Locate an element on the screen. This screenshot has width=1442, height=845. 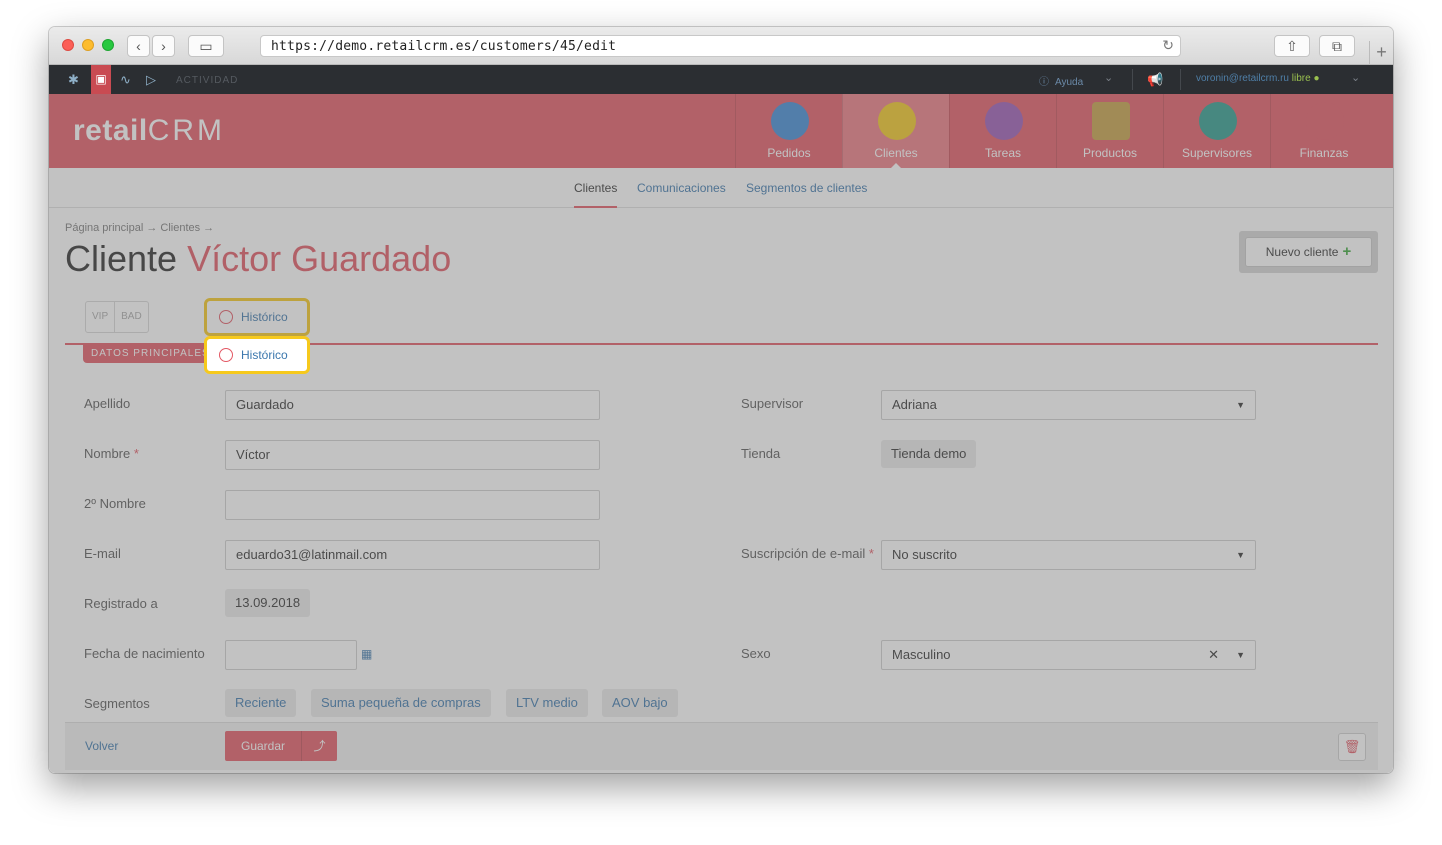
reload-icon: ↻ is located at coordinates (1168, 45).